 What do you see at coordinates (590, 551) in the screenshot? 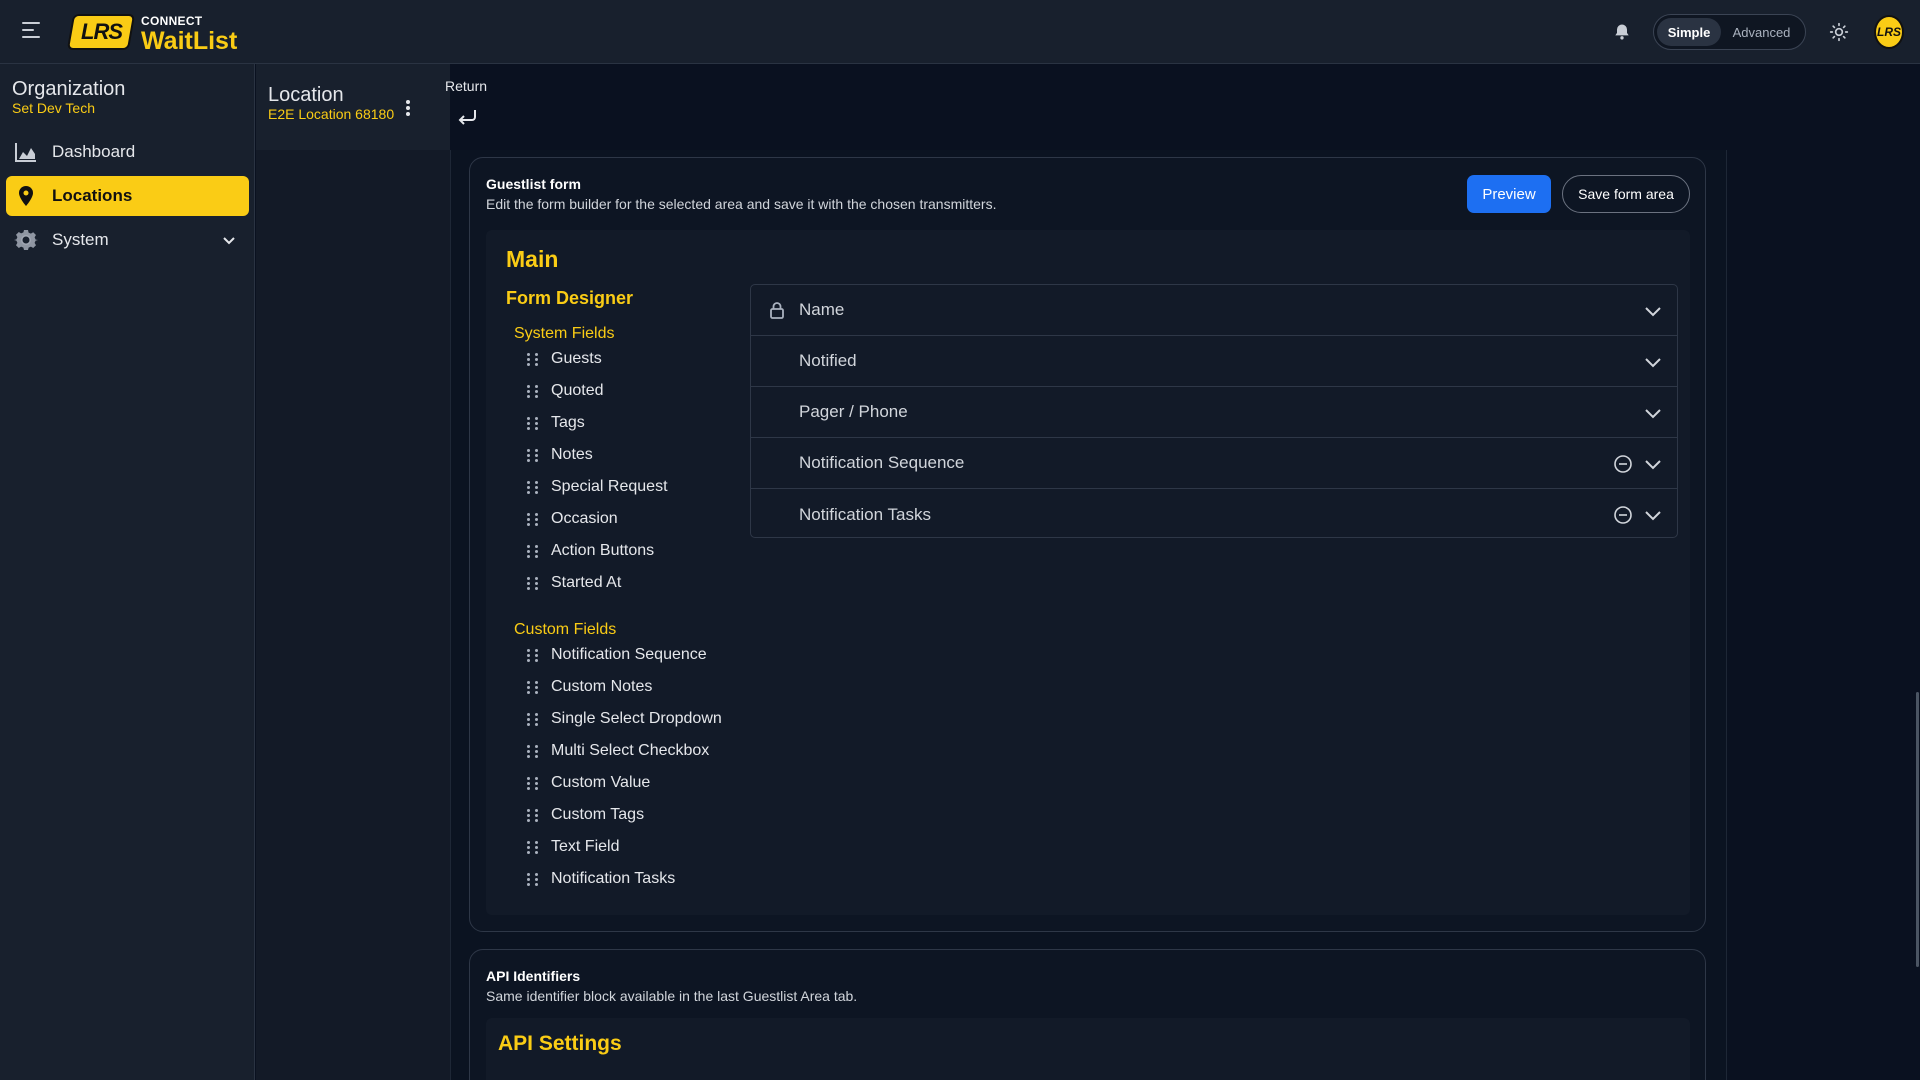
I see `palette-item: Action Buttons` at bounding box center [590, 551].